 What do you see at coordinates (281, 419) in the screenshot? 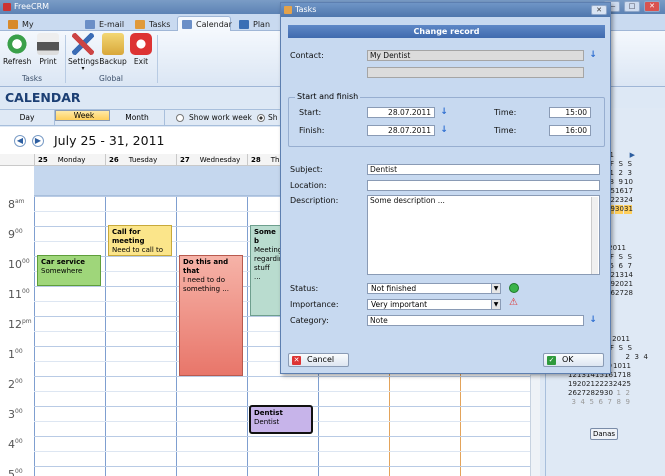
I see `event-dentist: Dentist Dentist` at bounding box center [281, 419].